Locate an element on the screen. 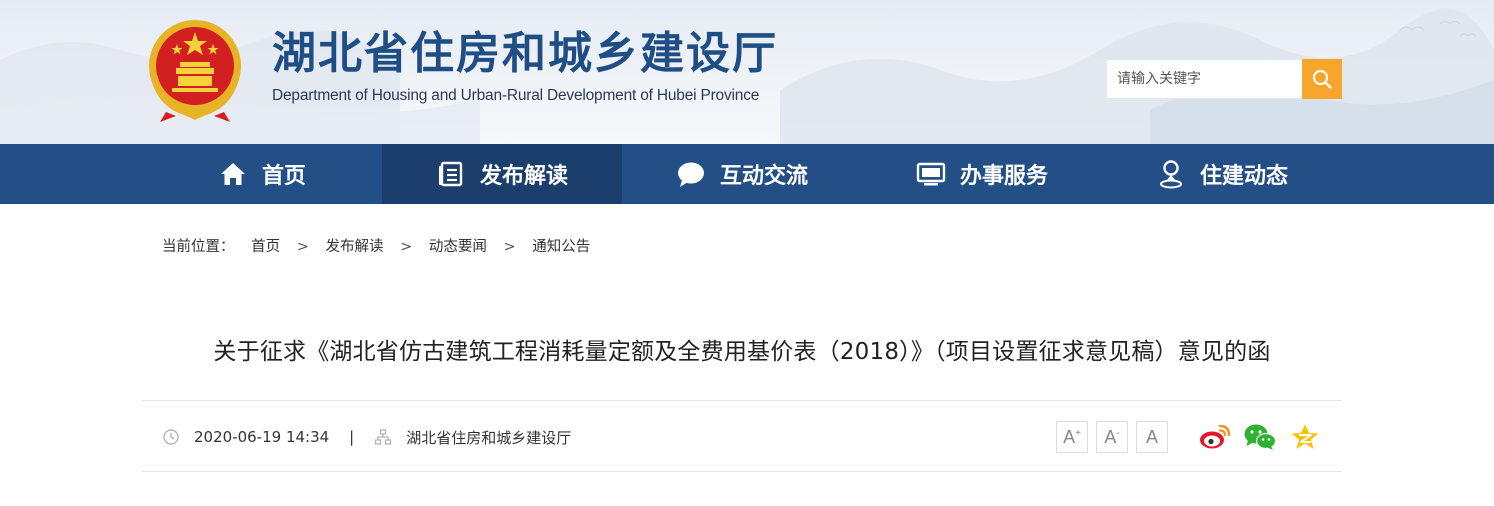  nav-item-services: 办事服务 is located at coordinates (982, 174).